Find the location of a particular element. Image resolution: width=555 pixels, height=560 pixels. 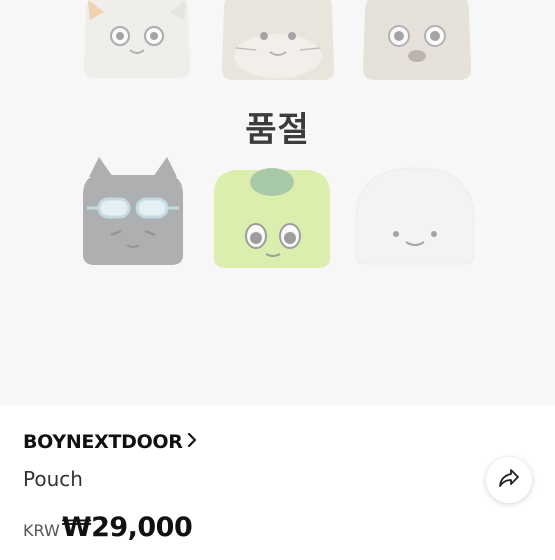

cut-off-row is located at coordinates (103, 556).